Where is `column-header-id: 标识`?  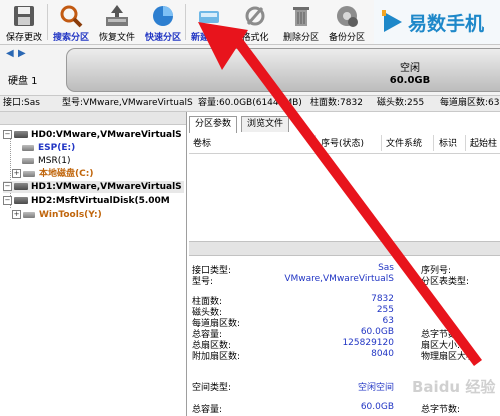
column-header-id: 标识 is located at coordinates (448, 142).